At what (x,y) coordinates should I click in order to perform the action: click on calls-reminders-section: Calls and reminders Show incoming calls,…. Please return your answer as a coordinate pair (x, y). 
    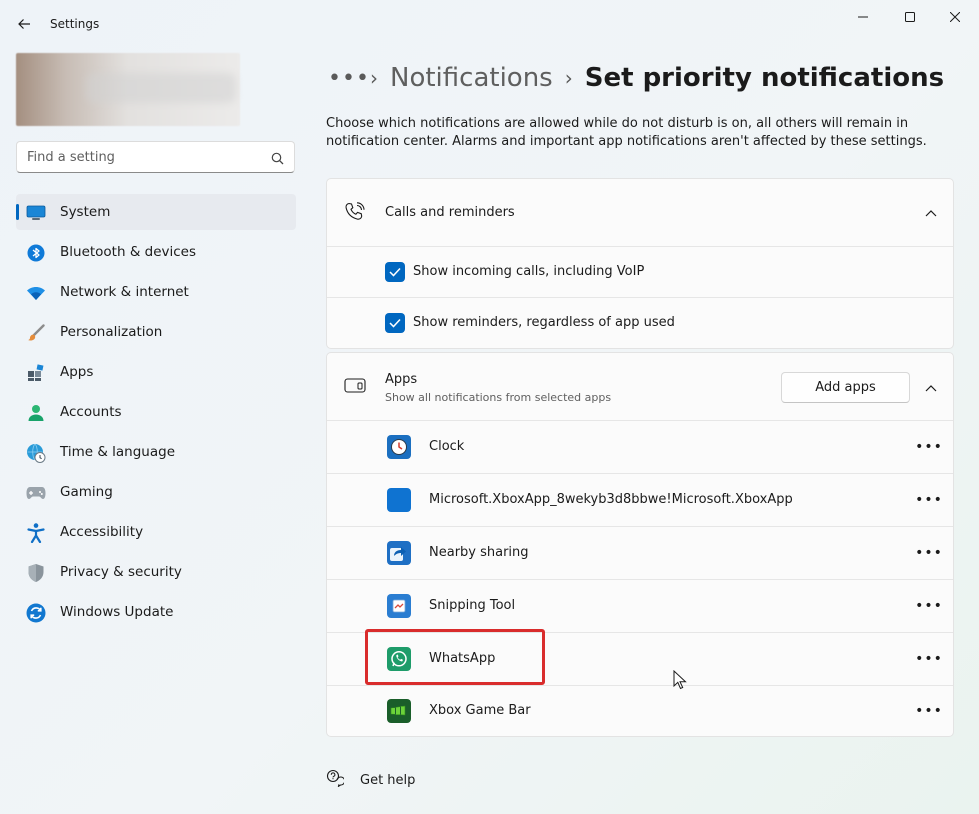
    Looking at the image, I should click on (640, 263).